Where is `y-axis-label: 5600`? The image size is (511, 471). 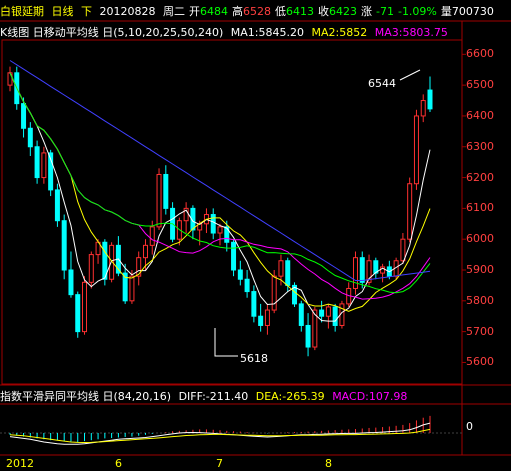
y-axis-label: 5600 is located at coordinates (480, 362).